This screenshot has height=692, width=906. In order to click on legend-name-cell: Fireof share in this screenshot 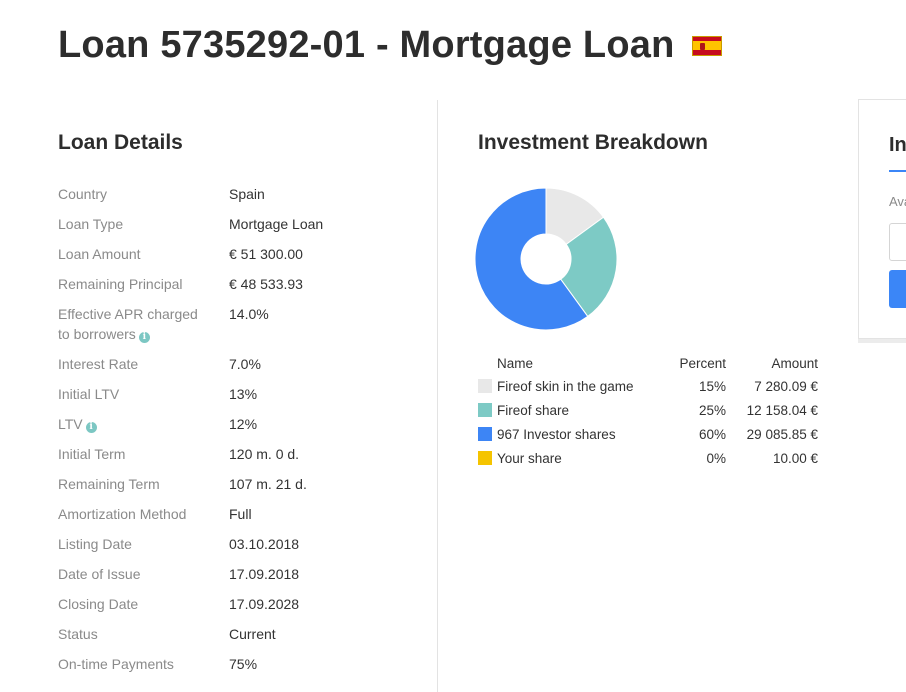, I will do `click(567, 410)`.